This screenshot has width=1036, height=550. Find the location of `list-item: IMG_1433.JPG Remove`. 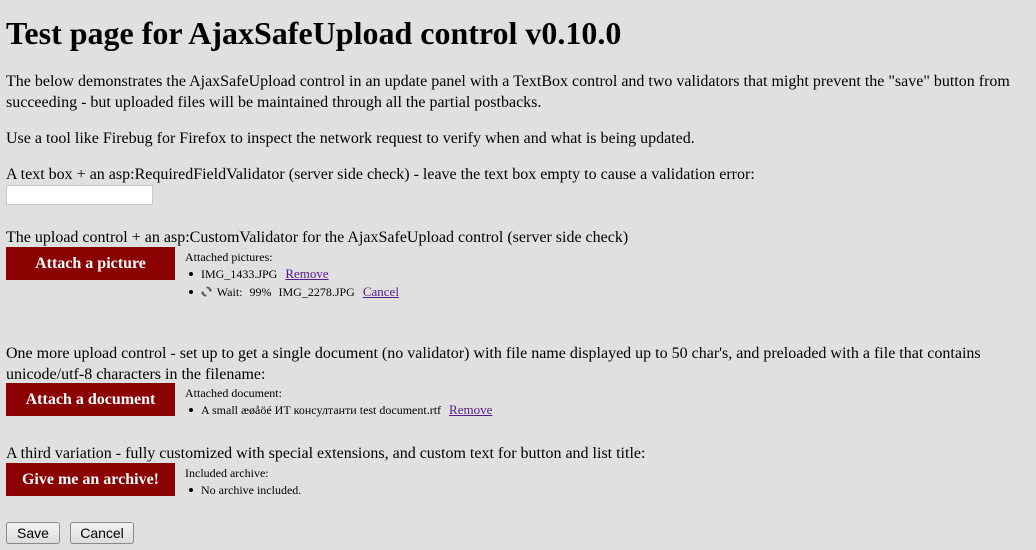

list-item: IMG_1433.JPG Remove is located at coordinates (294, 274).